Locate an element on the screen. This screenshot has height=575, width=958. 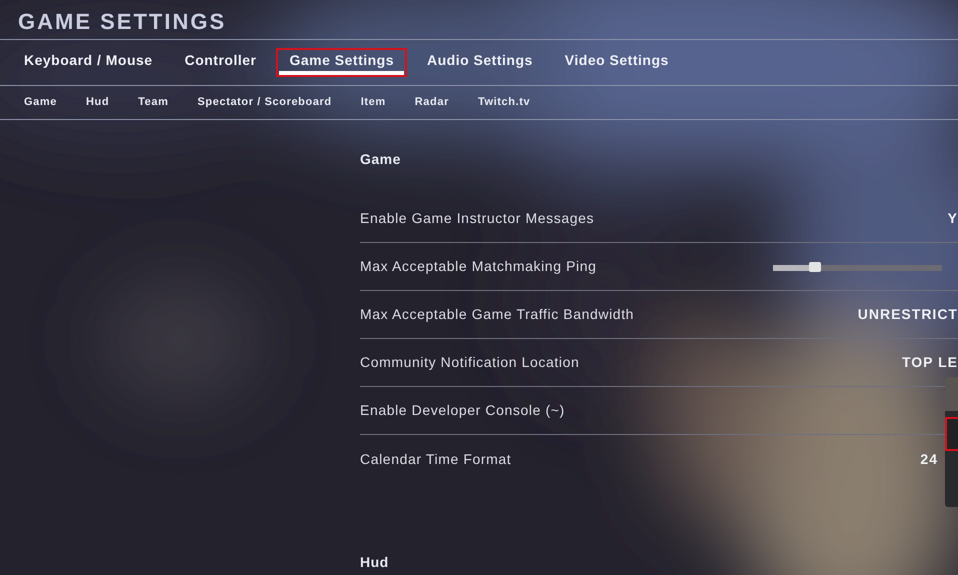
setting-label: Max Acceptable Matchmaking Ping is located at coordinates (478, 266).